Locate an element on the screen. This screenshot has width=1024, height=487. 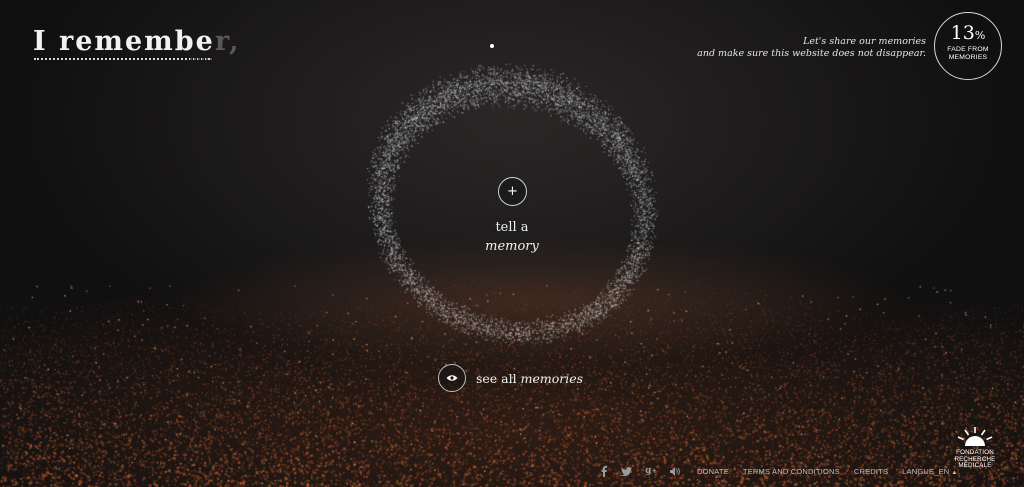
donate-link: DONATE is located at coordinates (713, 471).